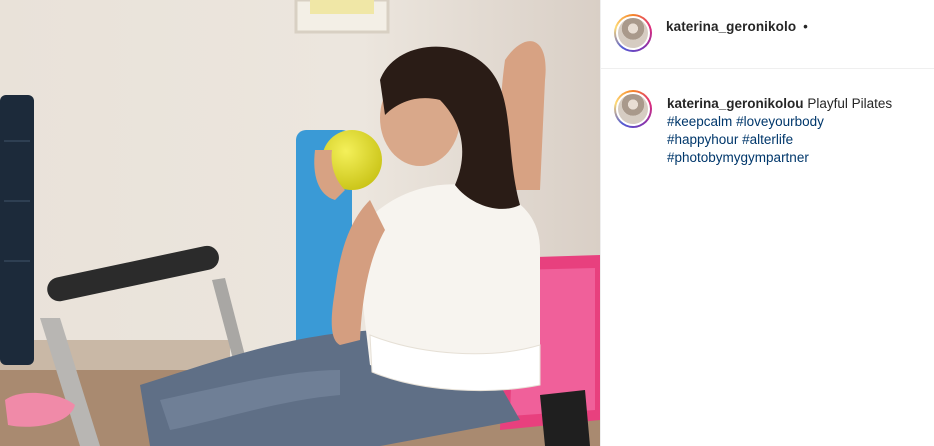 The image size is (934, 446). What do you see at coordinates (702, 139) in the screenshot?
I see `hashtag-link: #happyhour` at bounding box center [702, 139].